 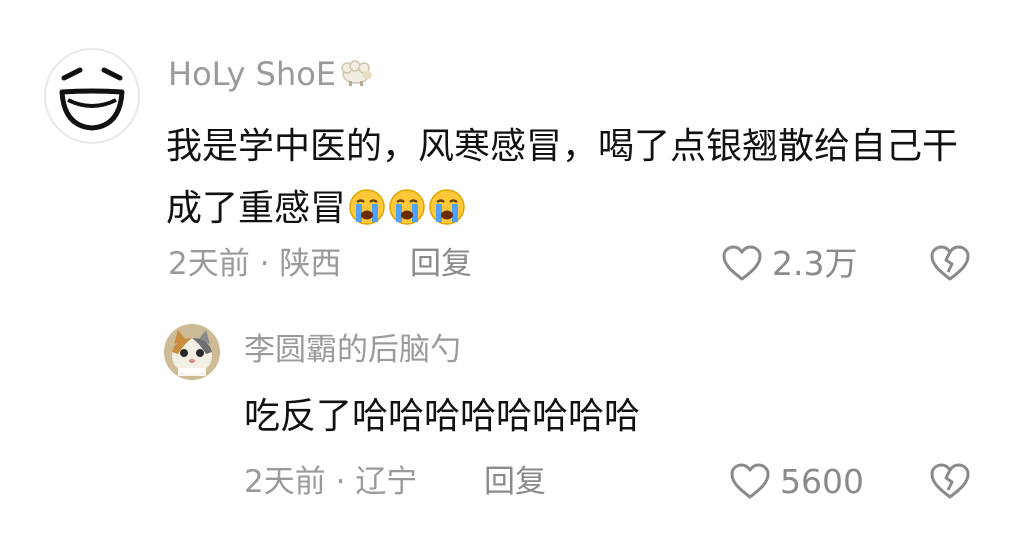 I want to click on avatar, so click(x=92, y=96).